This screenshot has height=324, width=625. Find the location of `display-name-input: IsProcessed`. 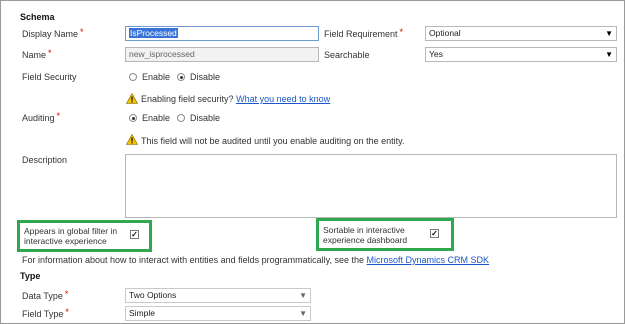

display-name-input: IsProcessed is located at coordinates (222, 33).